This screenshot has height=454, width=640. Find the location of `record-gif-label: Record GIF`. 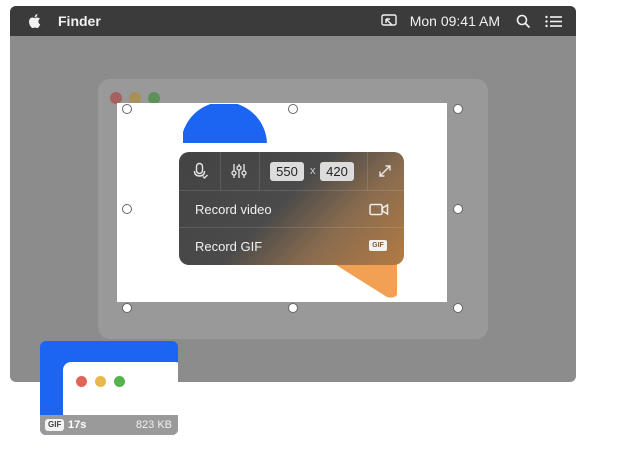

record-gif-label: Record GIF is located at coordinates (229, 246).